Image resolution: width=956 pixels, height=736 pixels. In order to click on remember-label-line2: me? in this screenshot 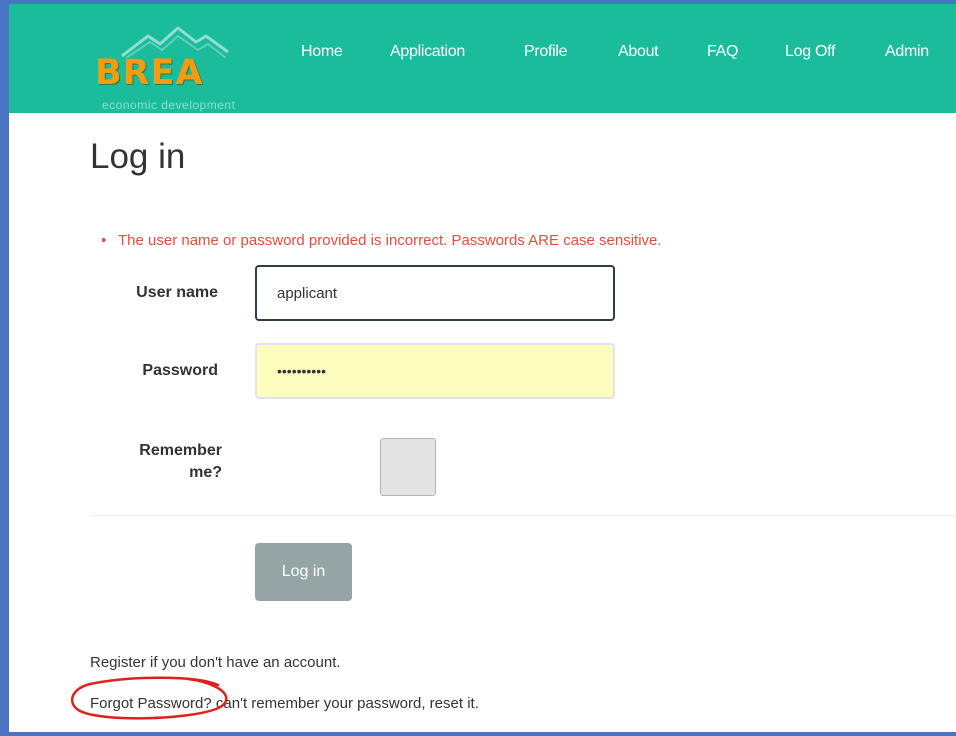, I will do `click(205, 472)`.